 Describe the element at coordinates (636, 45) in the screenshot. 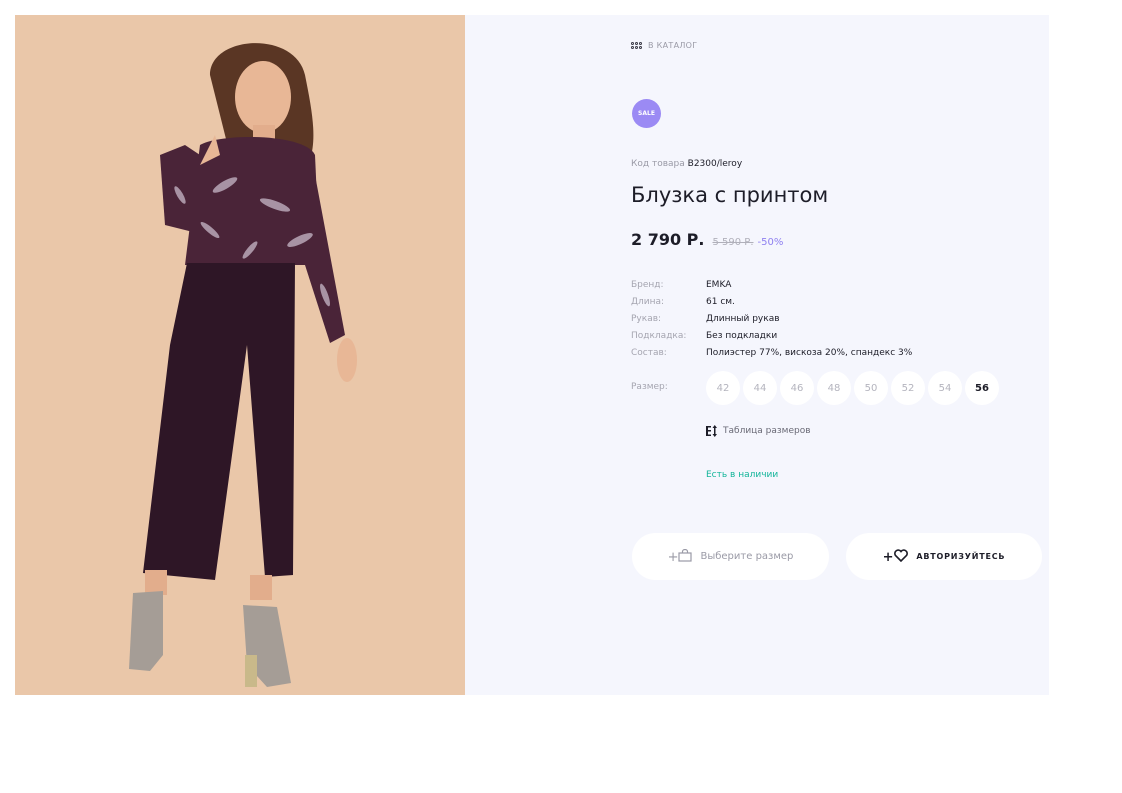

I see `catalog-grid-icon` at that location.